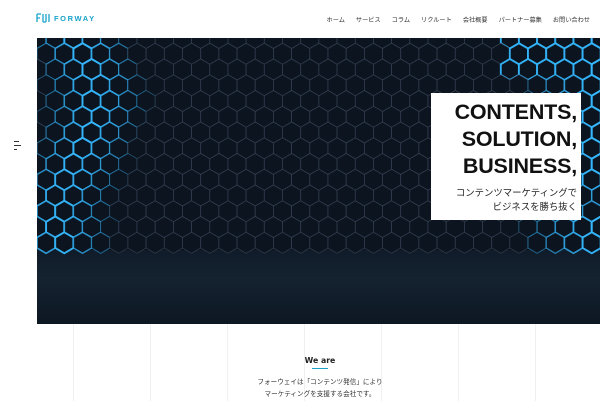  What do you see at coordinates (520, 19) in the screenshot?
I see `nav-item-partner: パートナー募集` at bounding box center [520, 19].